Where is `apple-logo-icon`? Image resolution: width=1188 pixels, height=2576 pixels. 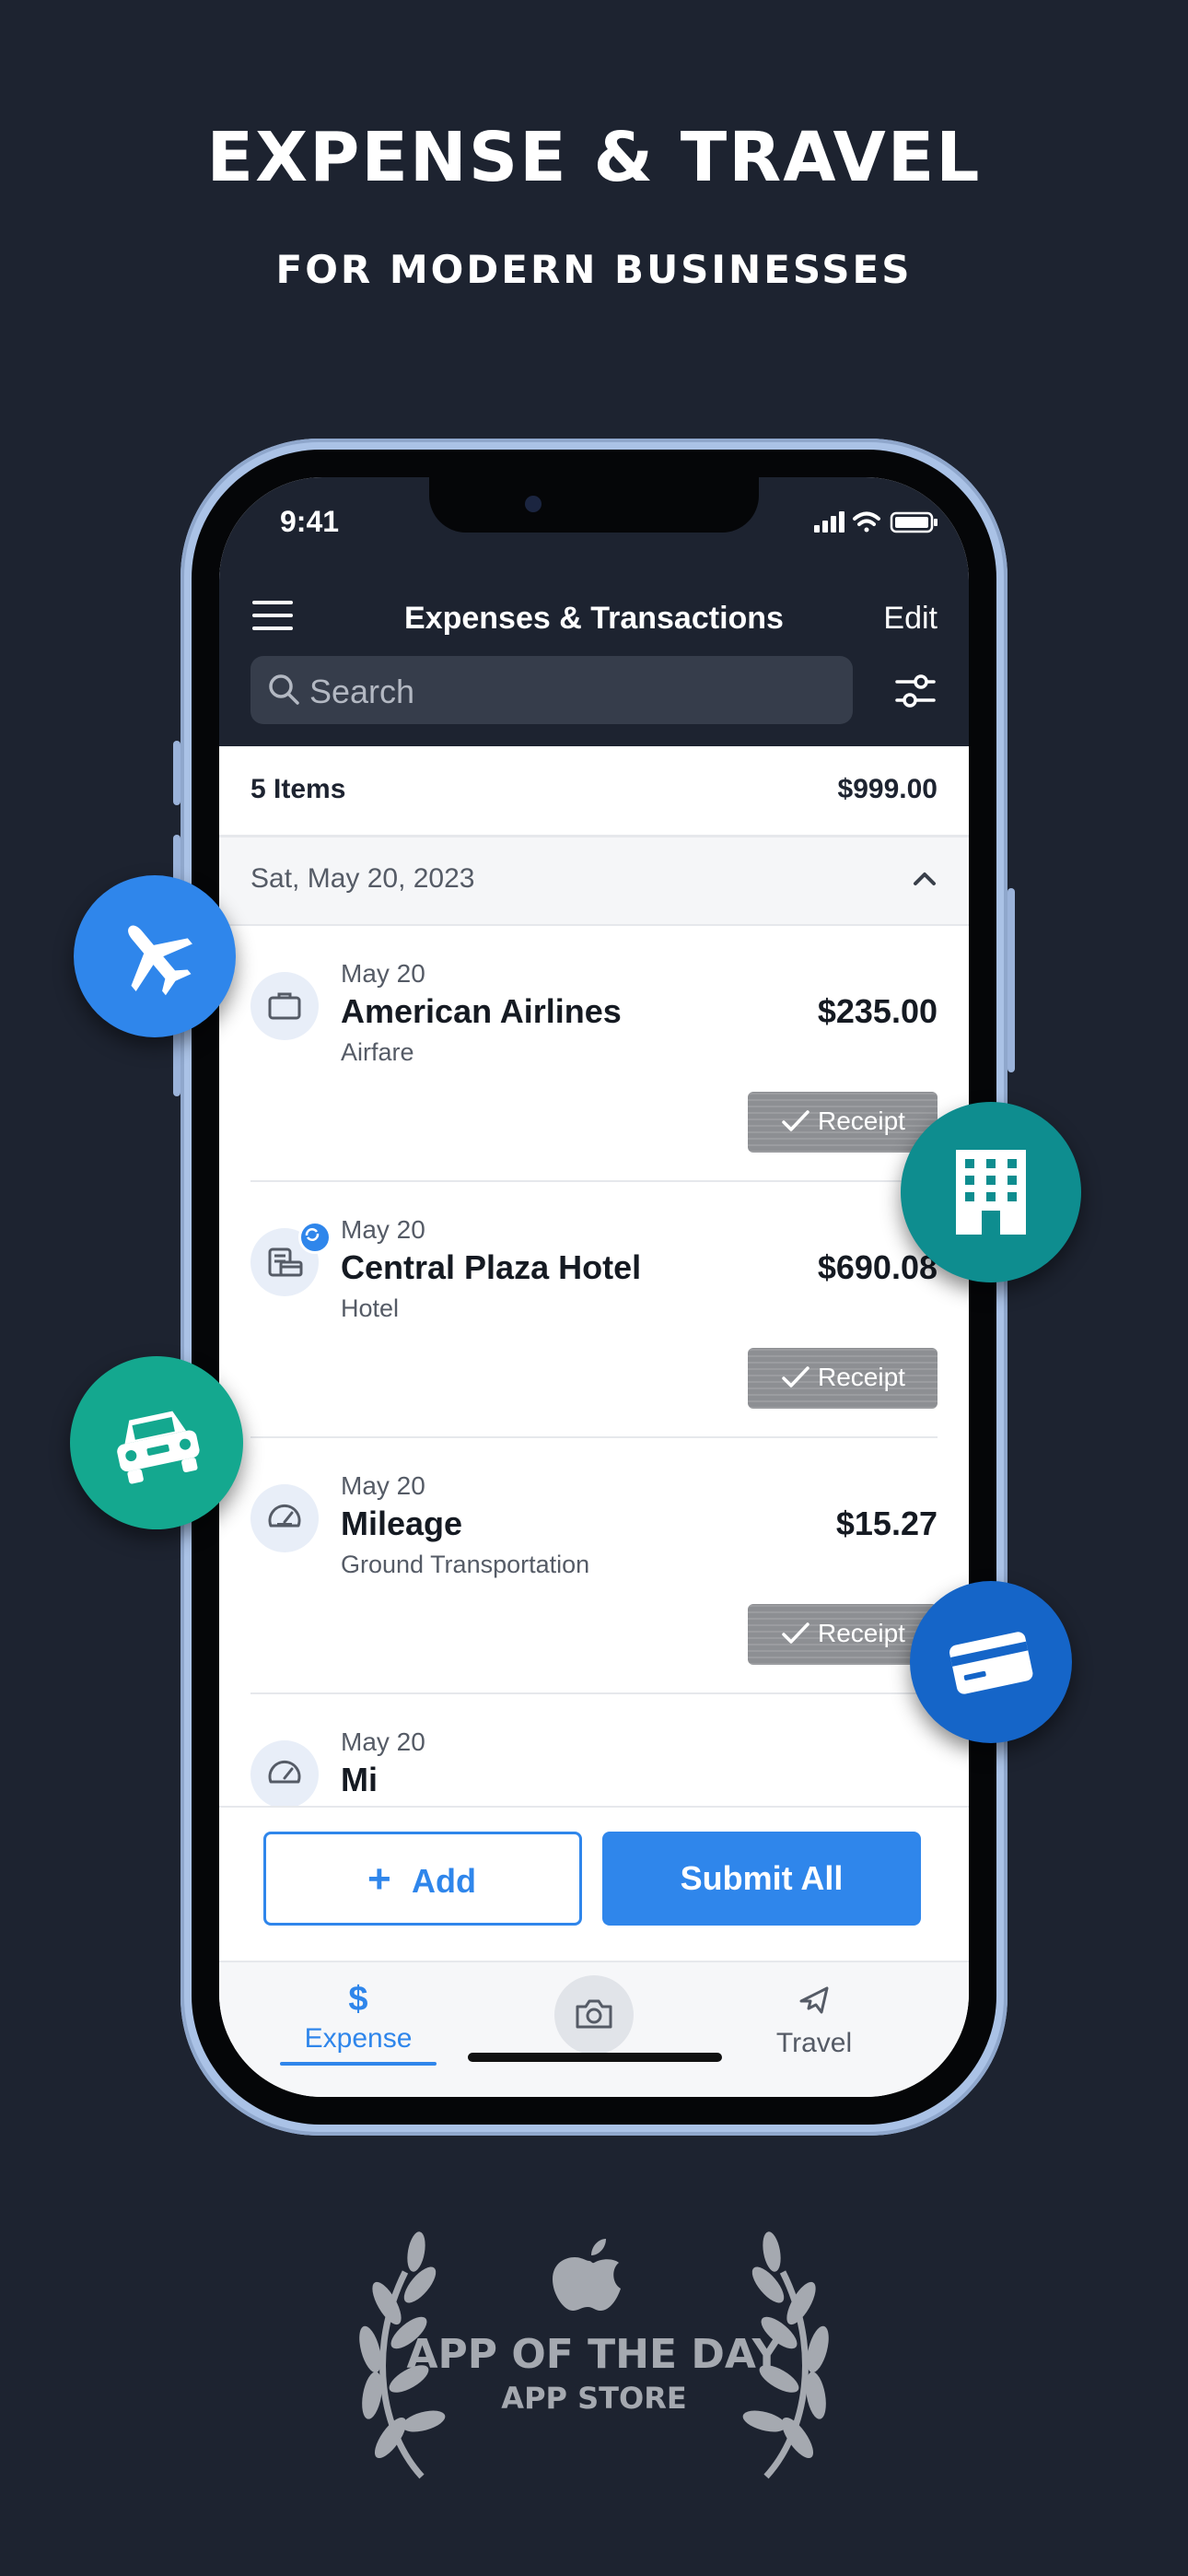
apple-logo-icon is located at coordinates (587, 2275).